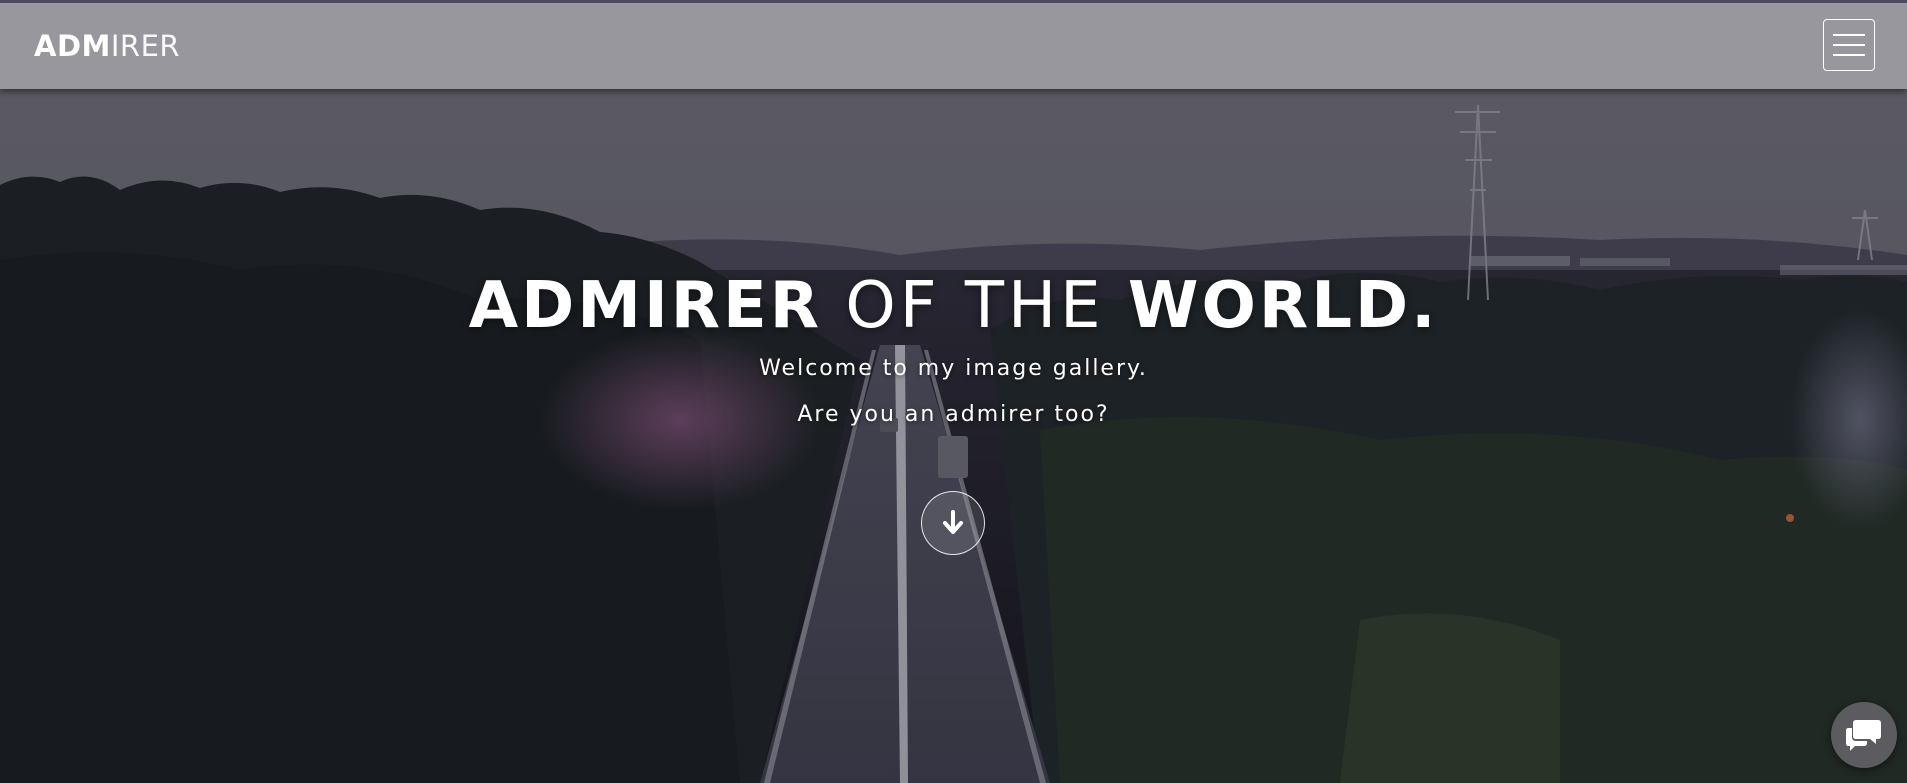 This screenshot has height=783, width=1907. I want to click on chat-widget-button, so click(1864, 735).